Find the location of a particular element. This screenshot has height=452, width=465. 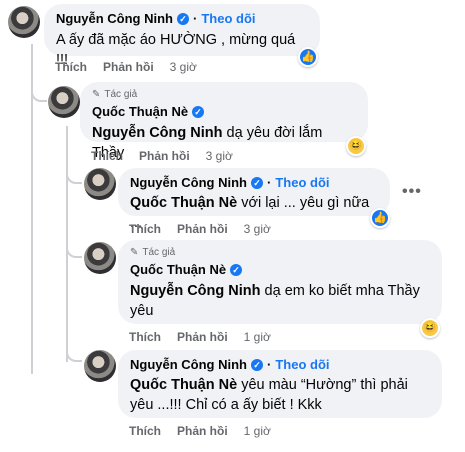

comment-text-line2: yêu is located at coordinates (142, 311).